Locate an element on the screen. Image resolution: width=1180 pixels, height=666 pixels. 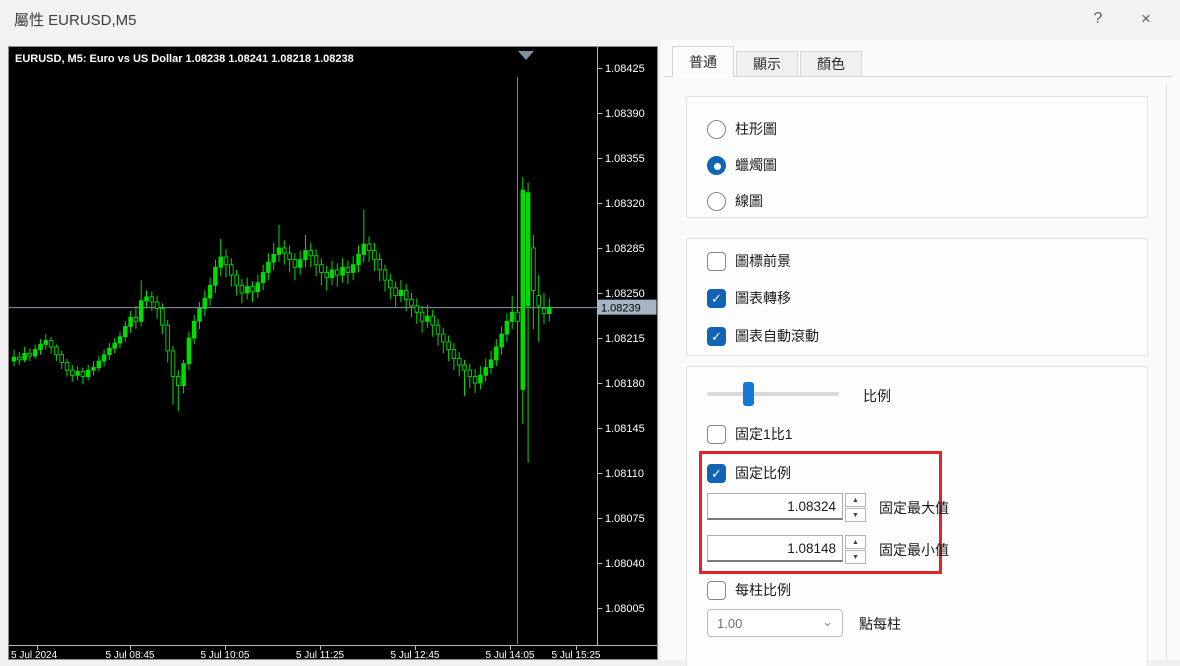
checkbox-chart-shift-label: 圖表轉移 is located at coordinates (763, 298).